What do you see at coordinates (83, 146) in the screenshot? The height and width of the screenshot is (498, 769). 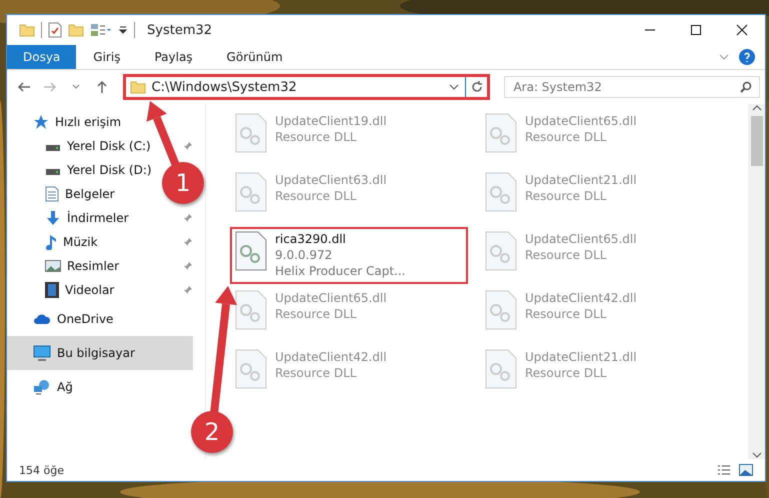 I see `sidebar-item: Yerel Disk (C:)` at bounding box center [83, 146].